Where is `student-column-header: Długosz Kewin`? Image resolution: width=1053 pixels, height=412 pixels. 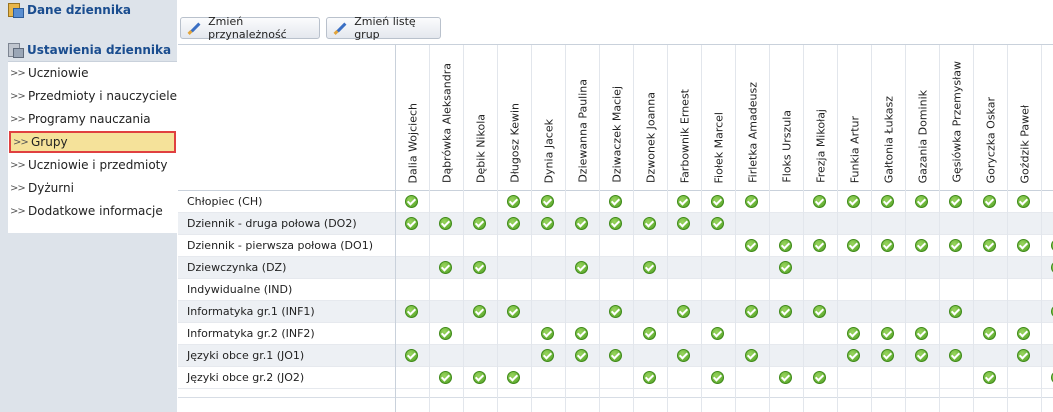
student-column-header: Długosz Kewin is located at coordinates (514, 117).